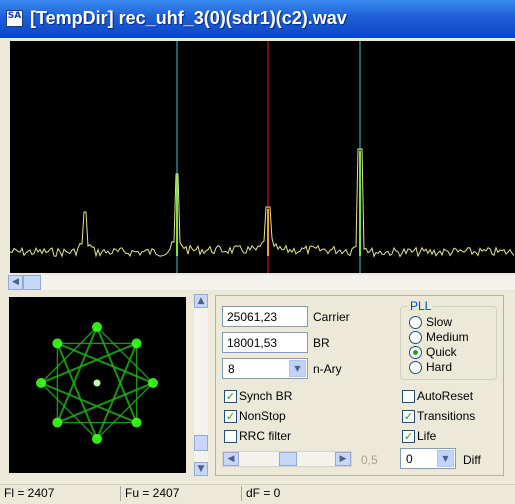 This screenshot has height=504, width=515. I want to click on pll-medium-radio, so click(415, 337).